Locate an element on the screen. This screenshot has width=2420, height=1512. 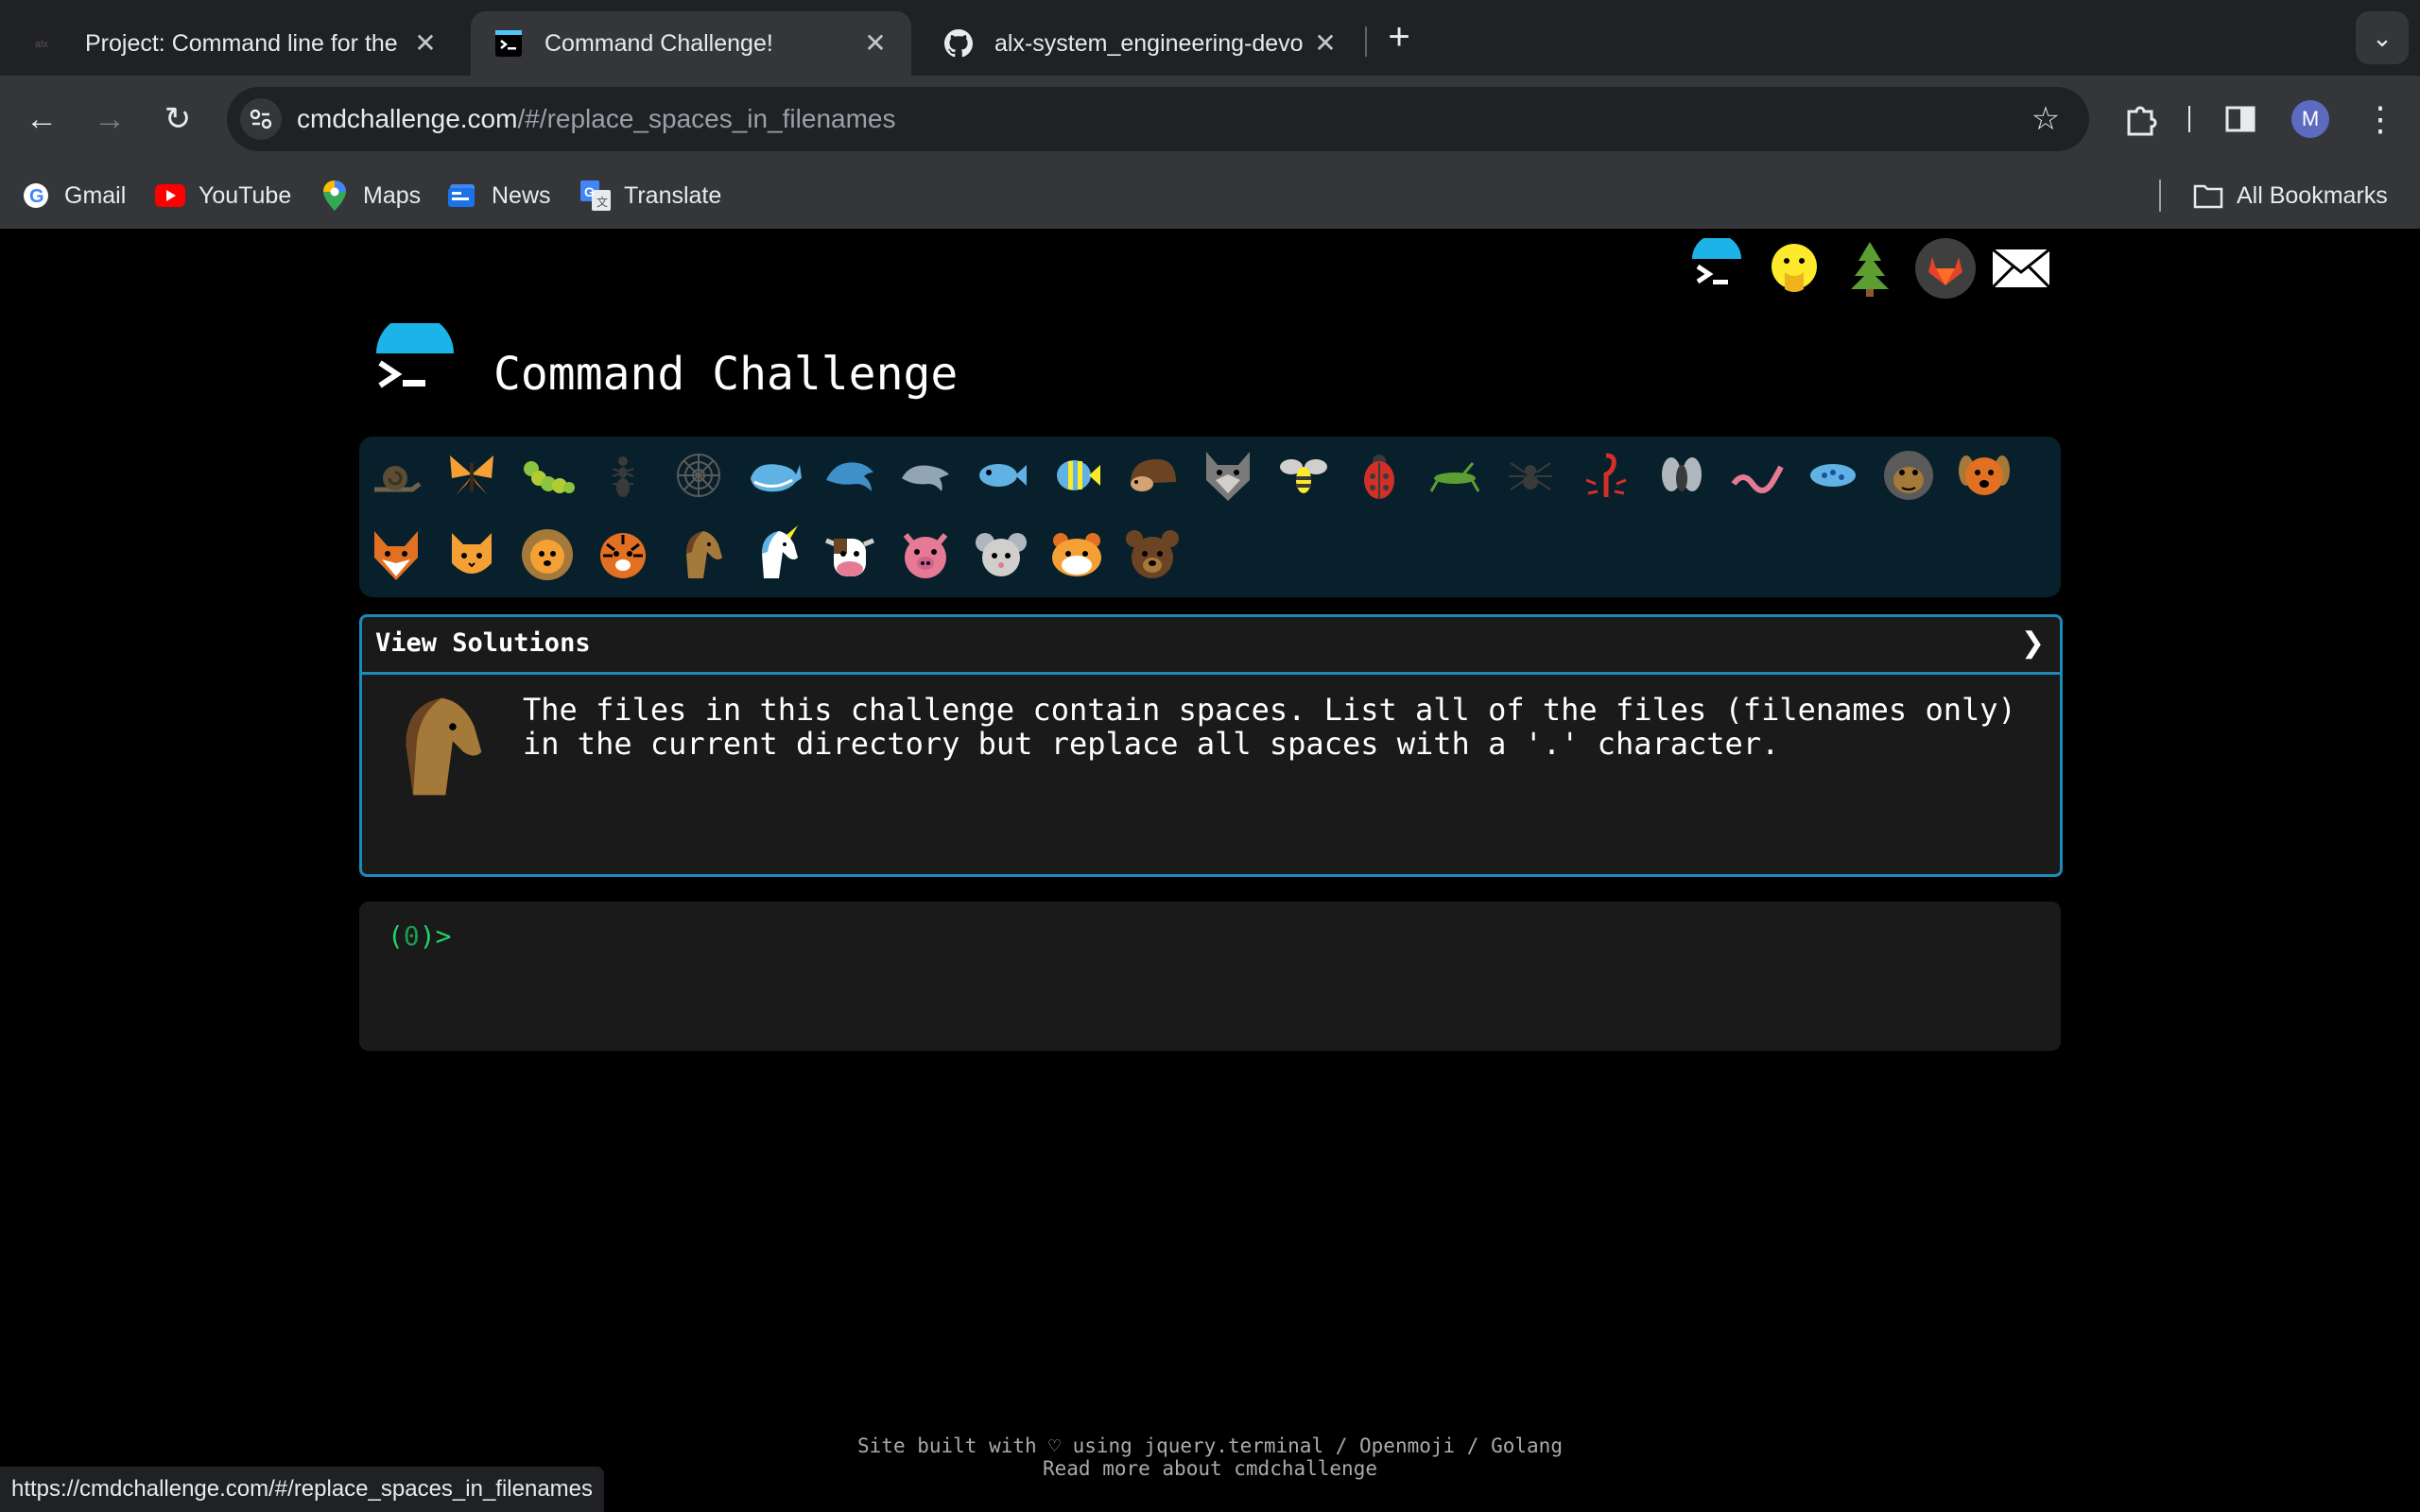
fish-icon is located at coordinates (1001, 475).